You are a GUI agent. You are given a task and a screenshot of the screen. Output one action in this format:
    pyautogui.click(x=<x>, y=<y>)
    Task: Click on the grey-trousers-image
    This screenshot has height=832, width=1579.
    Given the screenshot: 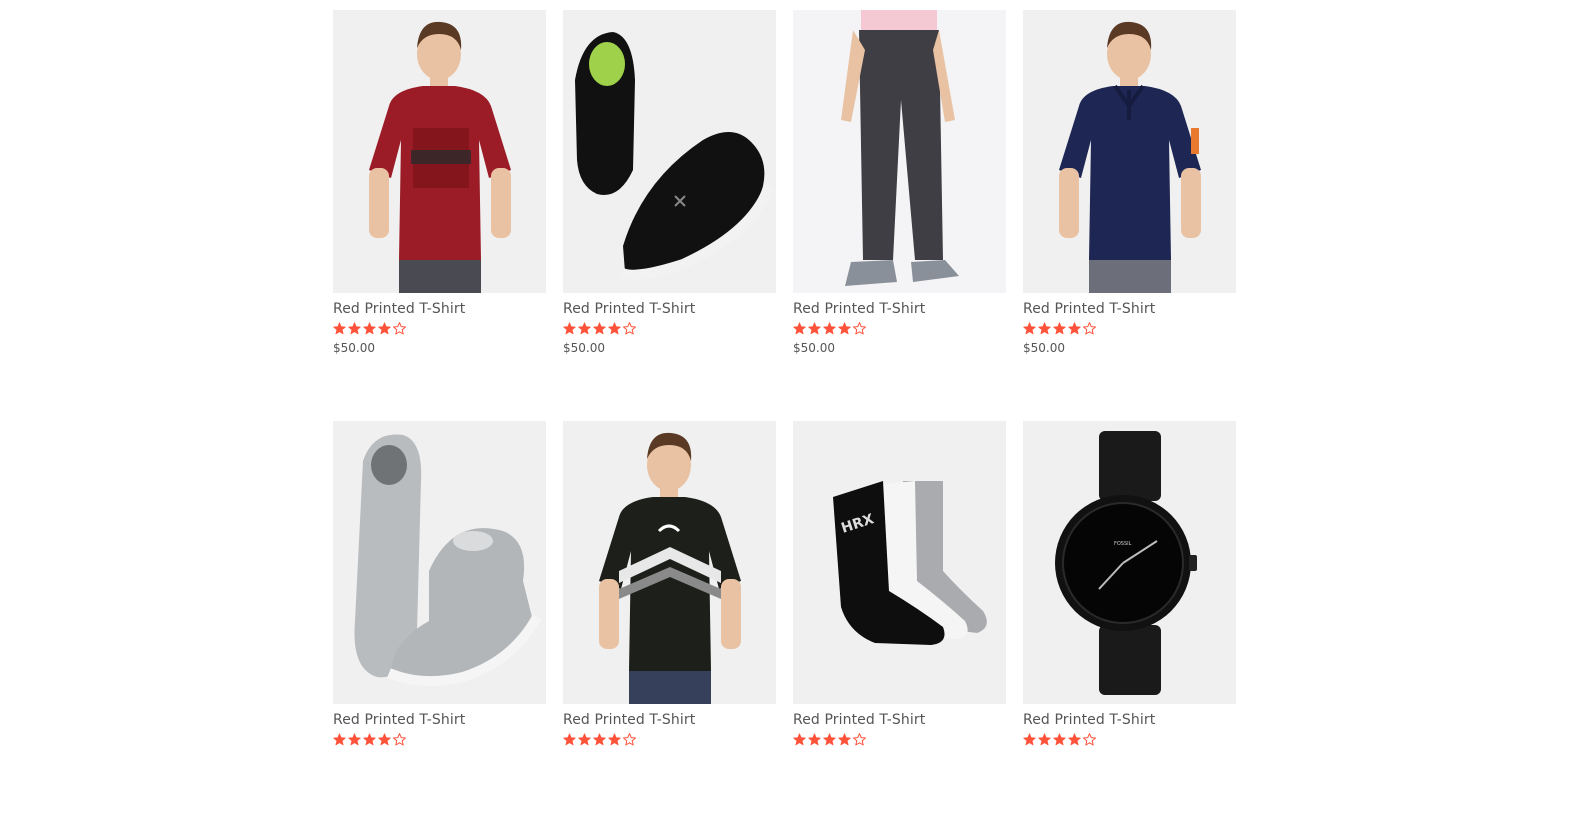 What is the action you would take?
    pyautogui.click(x=900, y=148)
    